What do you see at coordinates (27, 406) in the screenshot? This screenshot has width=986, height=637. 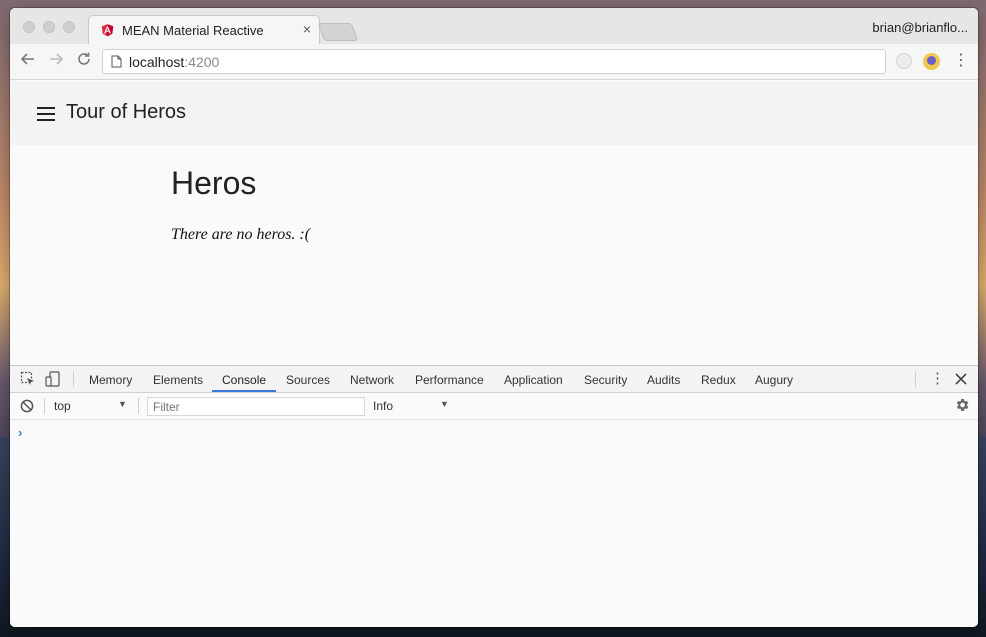 I see `clear-console-icon` at bounding box center [27, 406].